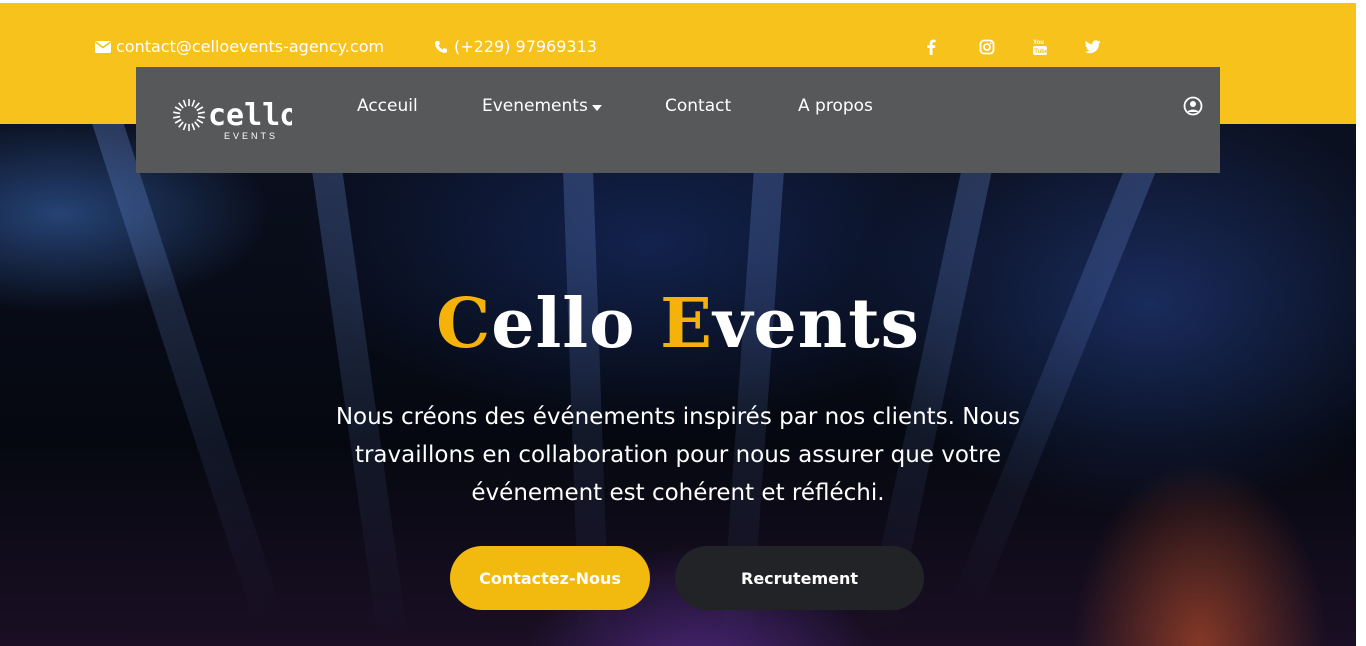 This screenshot has height=646, width=1366. What do you see at coordinates (250, 46) in the screenshot?
I see `contact-email-text: contact@celloevents-agency.com` at bounding box center [250, 46].